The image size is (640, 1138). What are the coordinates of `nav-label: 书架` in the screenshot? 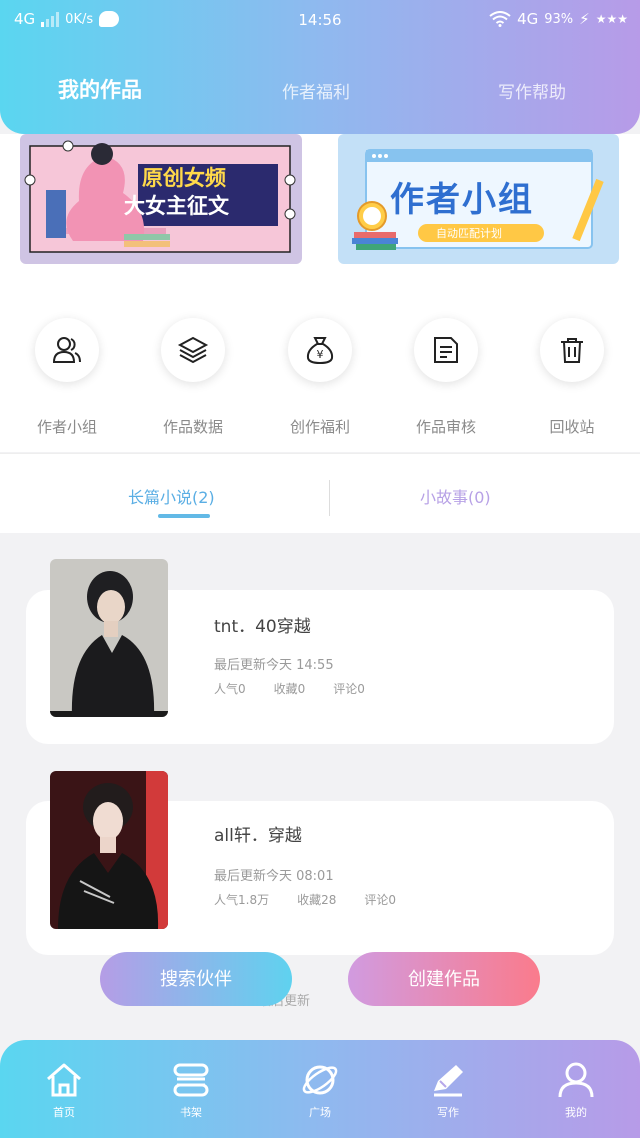 It's located at (191, 1112).